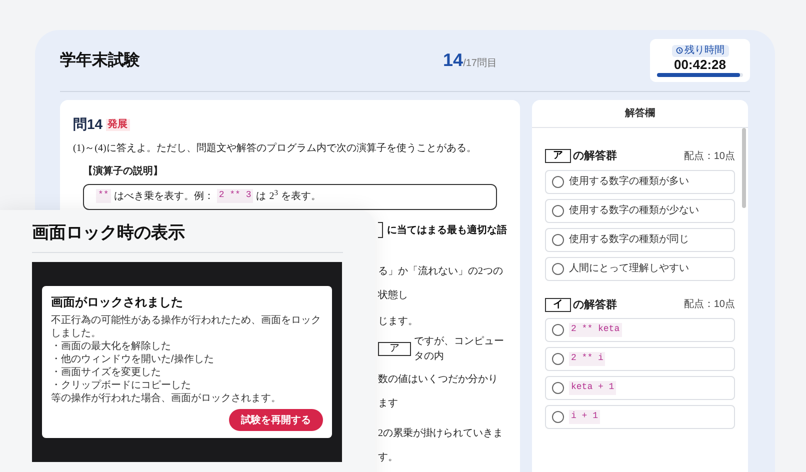  Describe the element at coordinates (186, 327) in the screenshot. I see `dialog-text: 不正行為の可能性がある操作が行われたため、画面をロックしました。` at that location.